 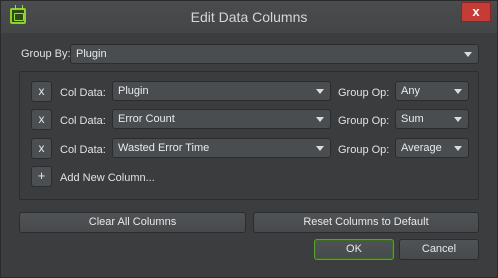 I want to click on group-op-value: Any, so click(x=410, y=91).